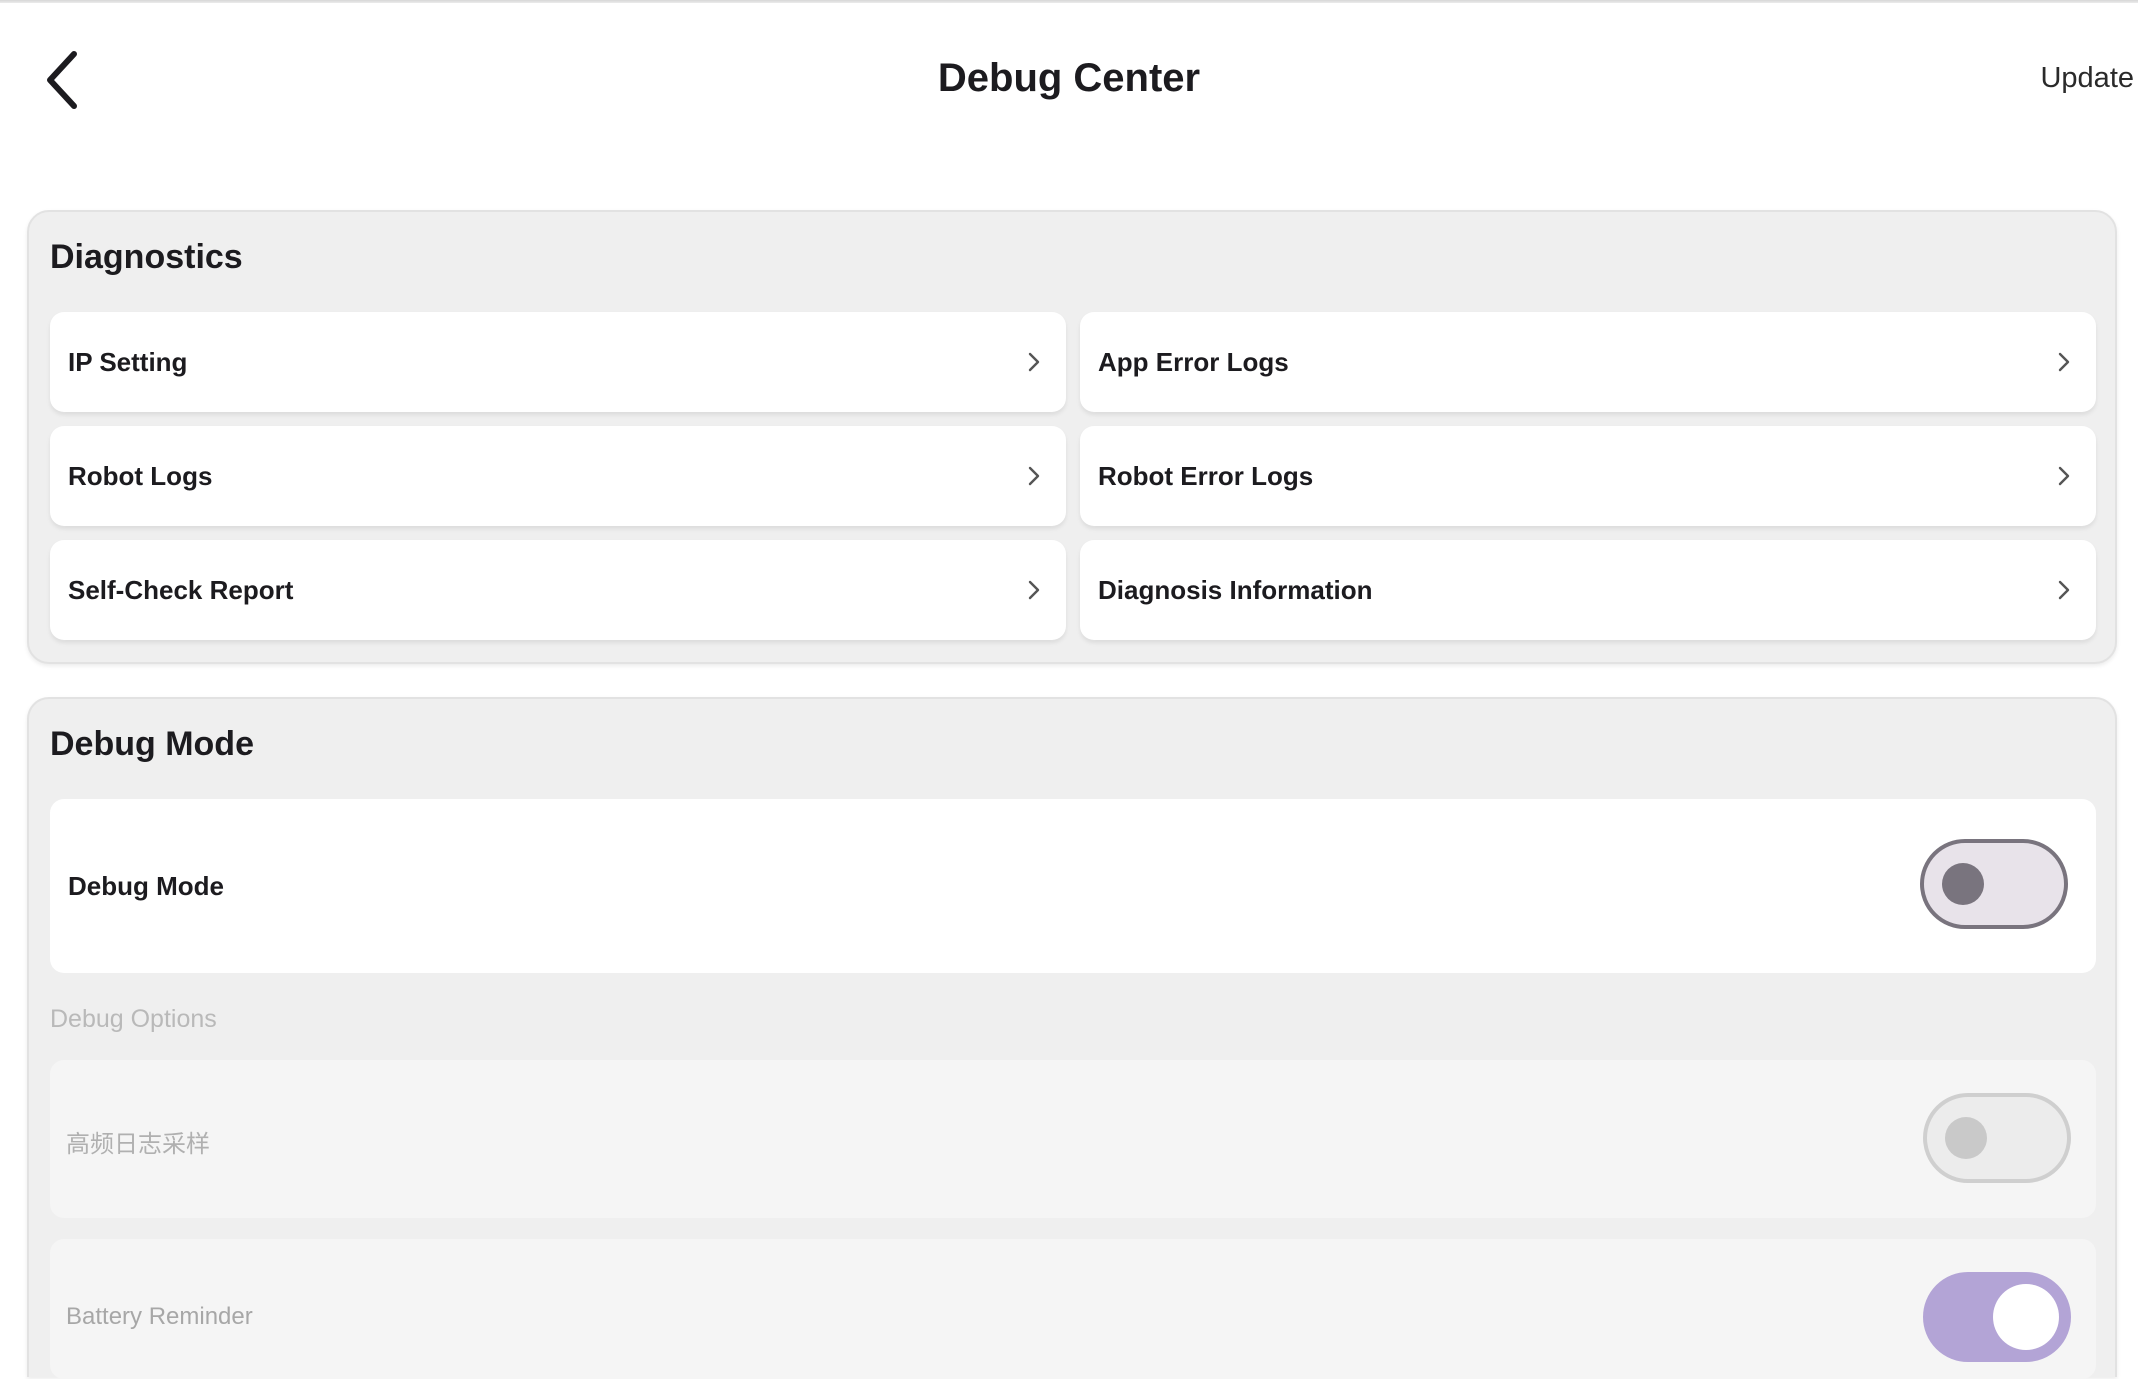 The width and height of the screenshot is (2138, 1379). Describe the element at coordinates (146, 257) in the screenshot. I see `diagnostics-title: Diagnostics` at that location.